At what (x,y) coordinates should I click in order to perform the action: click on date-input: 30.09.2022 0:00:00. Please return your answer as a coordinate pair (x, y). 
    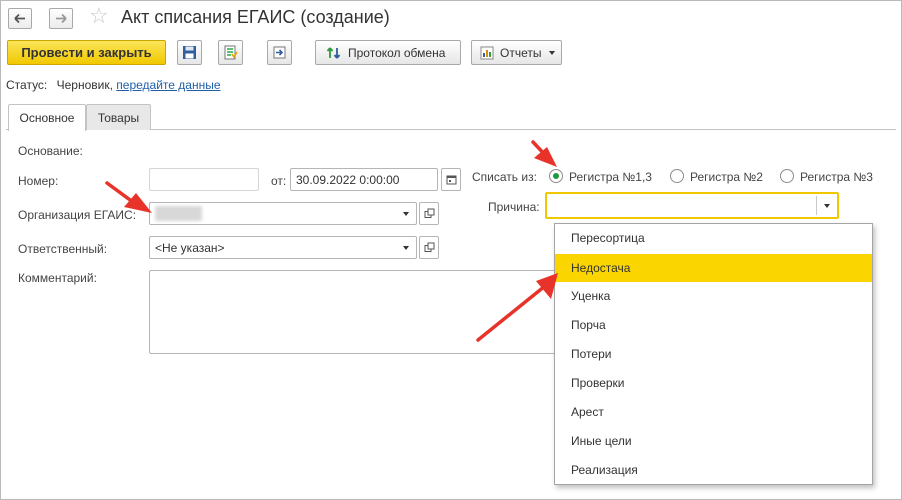
    Looking at the image, I should click on (364, 179).